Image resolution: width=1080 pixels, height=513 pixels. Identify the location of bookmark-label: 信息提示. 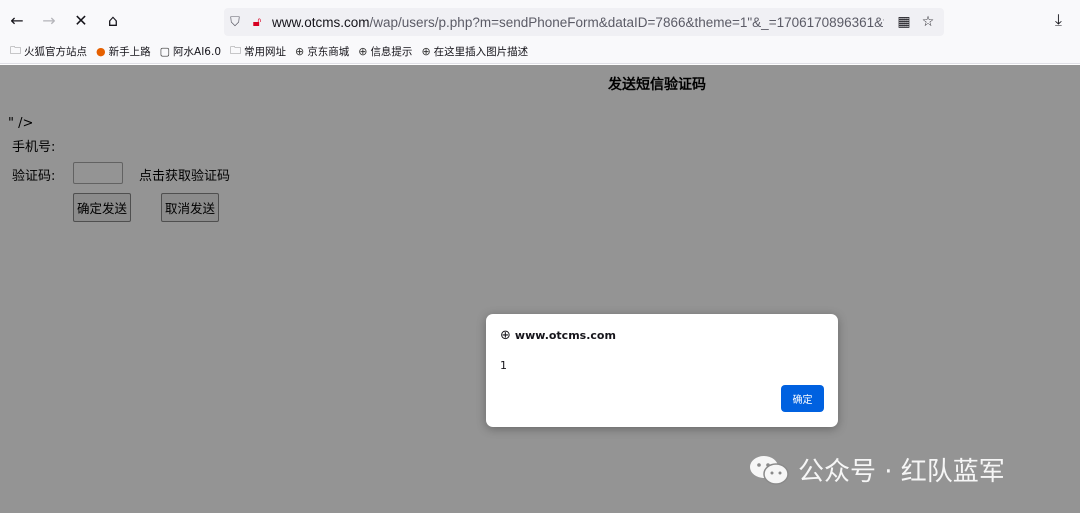
(391, 52).